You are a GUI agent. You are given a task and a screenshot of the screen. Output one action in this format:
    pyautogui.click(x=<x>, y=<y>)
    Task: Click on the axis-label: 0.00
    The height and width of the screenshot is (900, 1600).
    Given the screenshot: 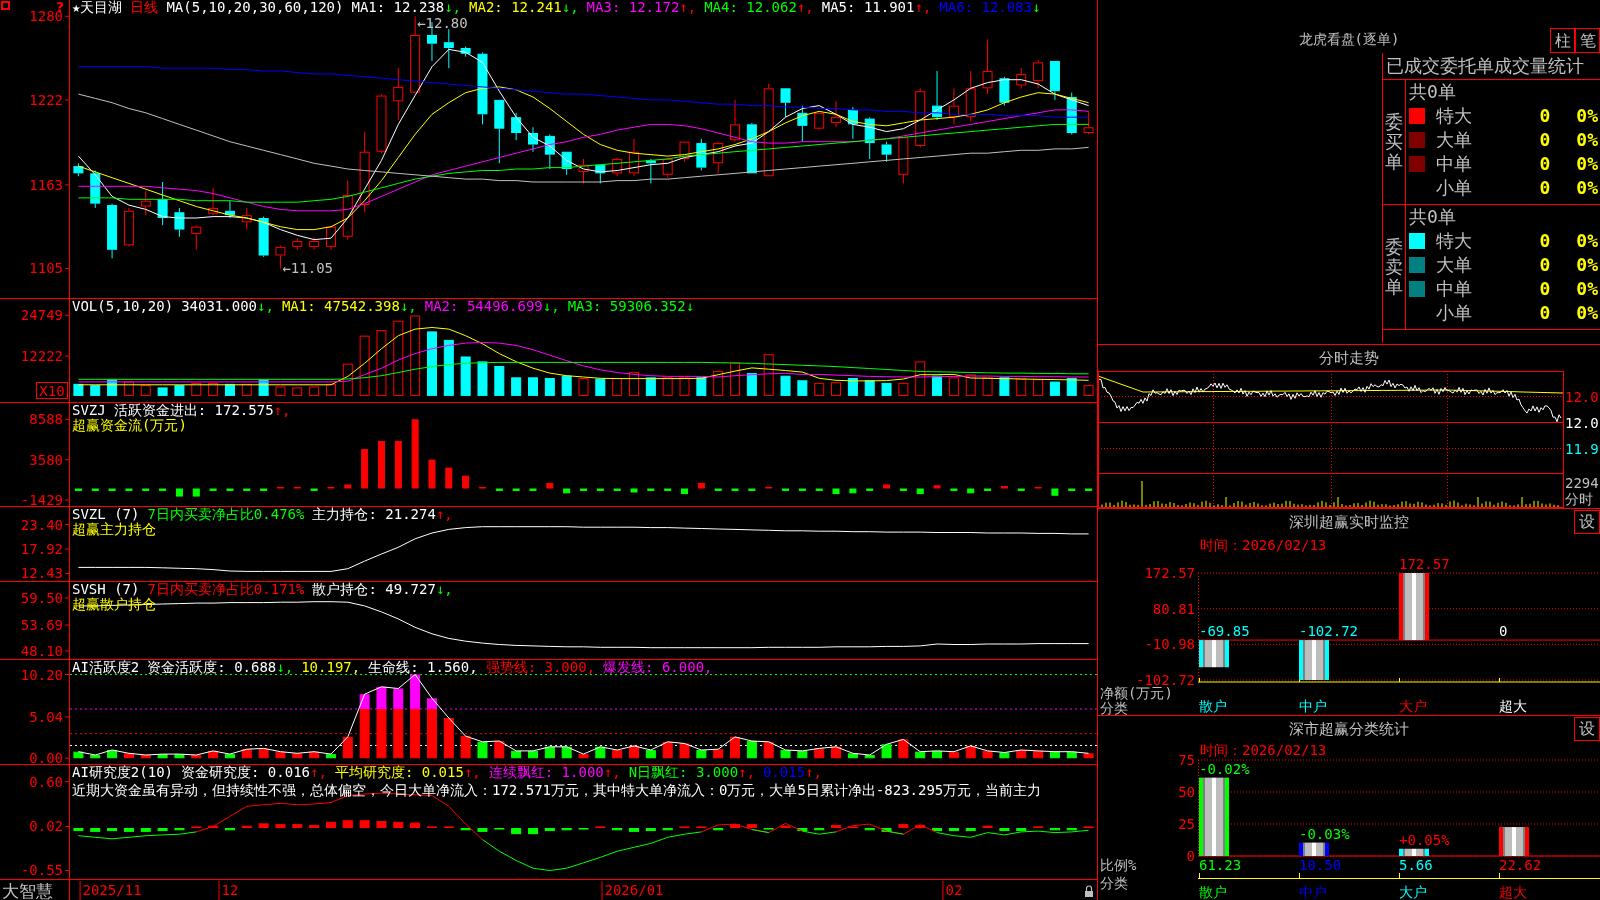 What is the action you would take?
    pyautogui.click(x=46, y=757)
    